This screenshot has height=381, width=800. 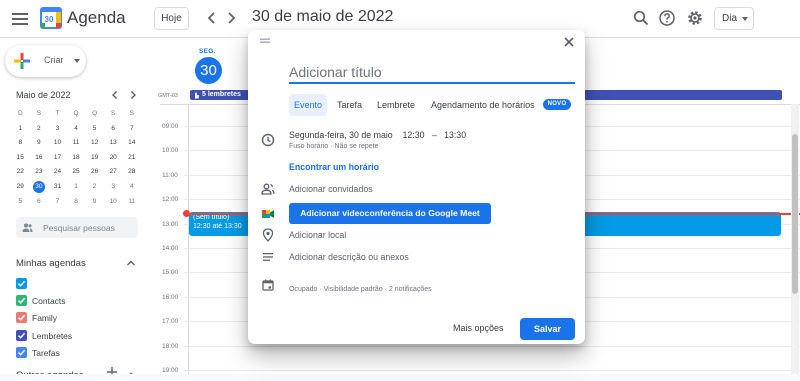 I want to click on settings-gear-icon, so click(x=695, y=18).